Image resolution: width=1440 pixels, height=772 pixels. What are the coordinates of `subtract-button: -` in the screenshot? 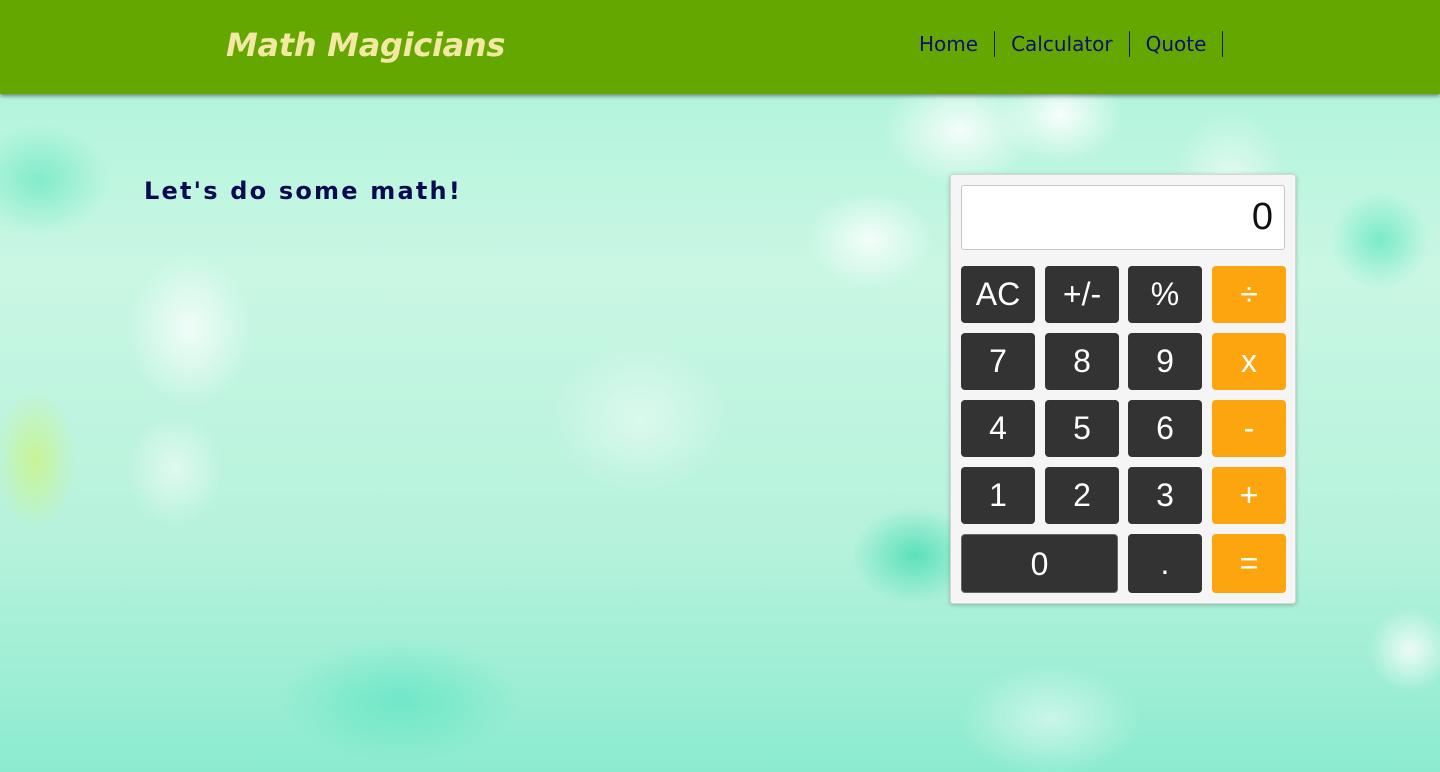 It's located at (1249, 428).